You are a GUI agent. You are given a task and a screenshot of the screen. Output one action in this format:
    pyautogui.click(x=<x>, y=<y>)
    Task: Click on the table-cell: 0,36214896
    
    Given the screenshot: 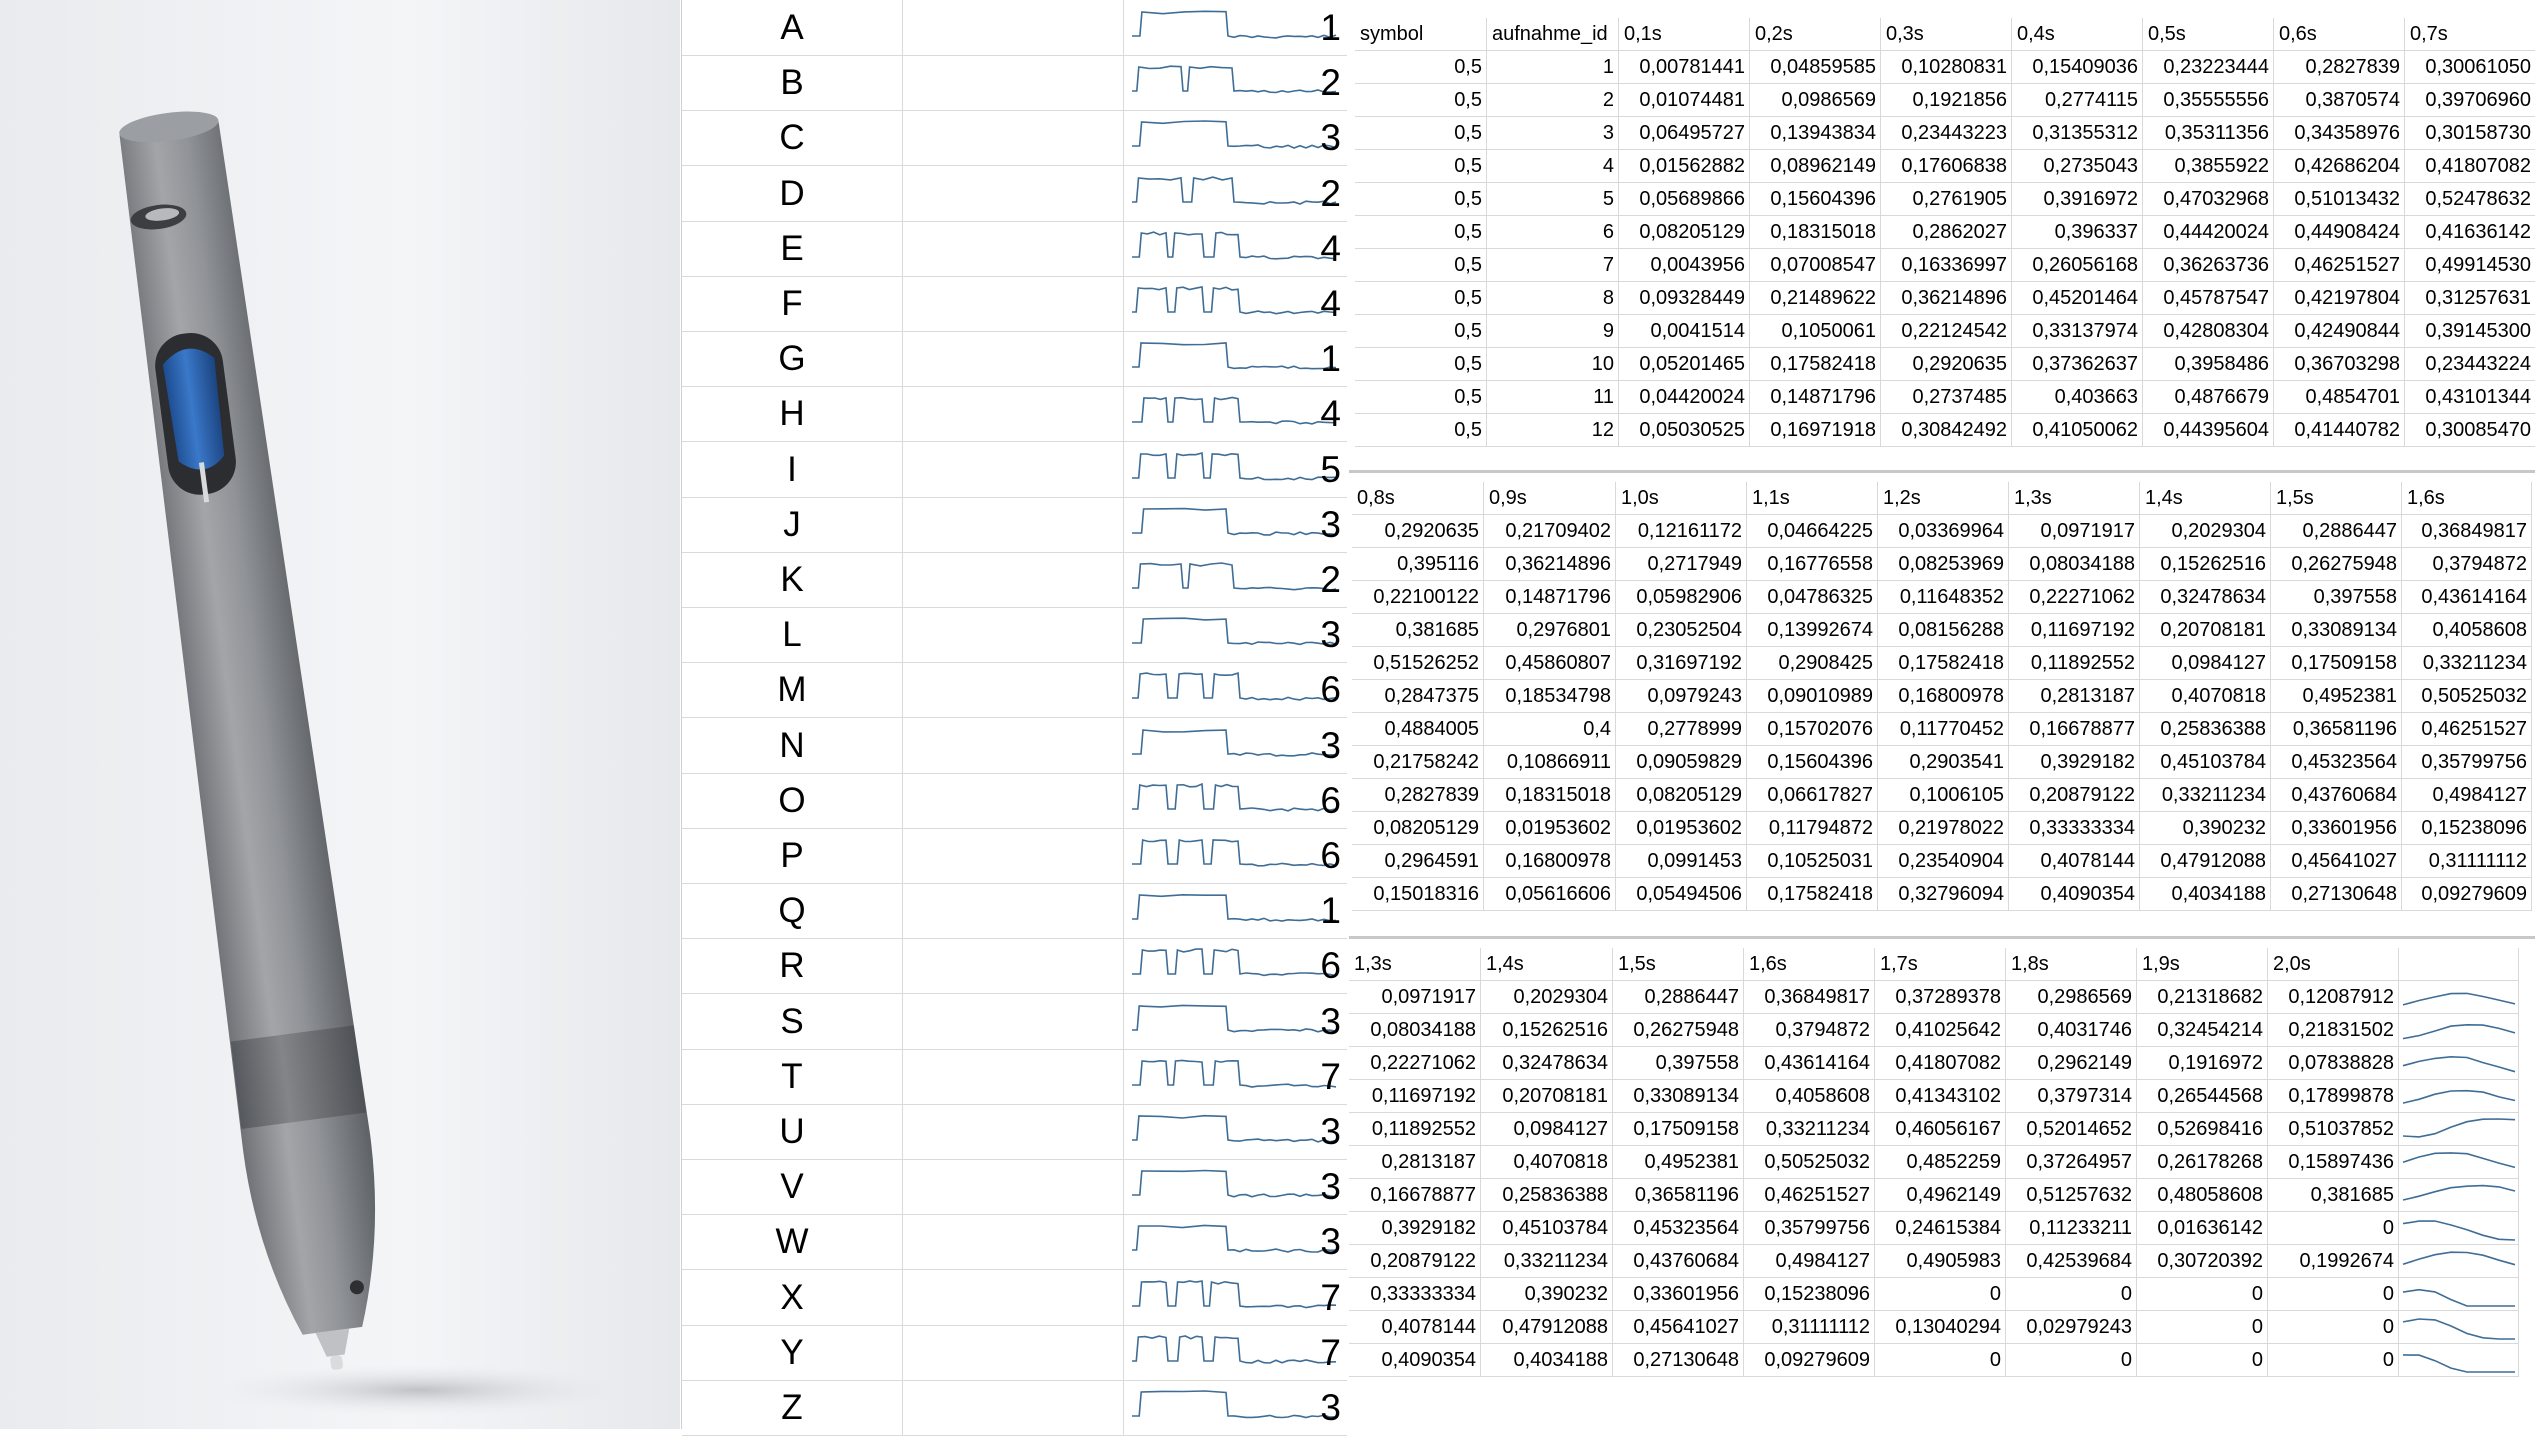 What is the action you would take?
    pyautogui.click(x=1550, y=564)
    